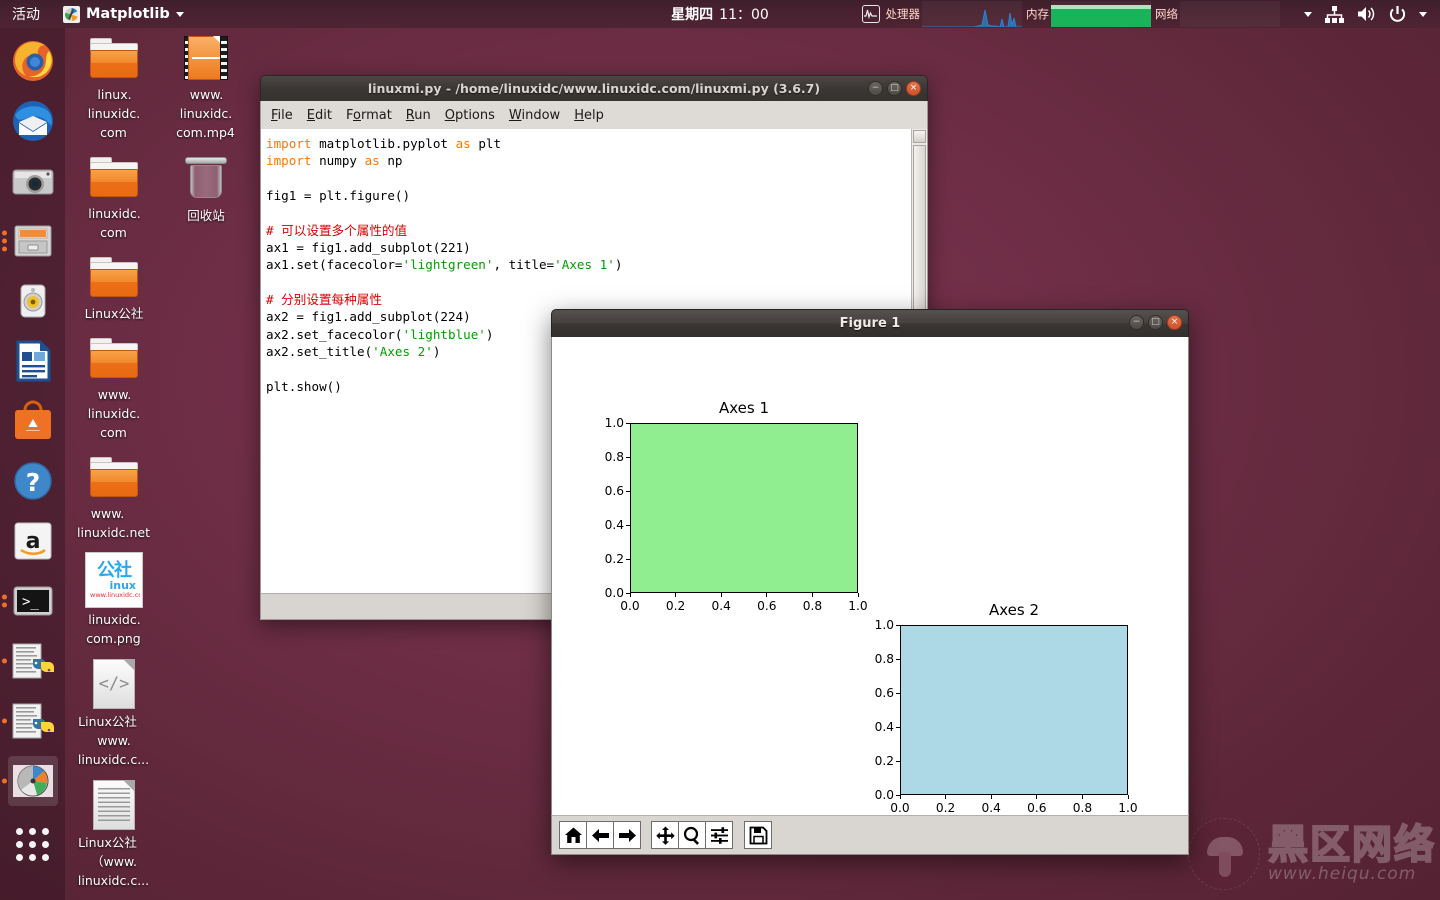 The width and height of the screenshot is (1440, 900). I want to click on desktop-icon-mp4: www. linuxidc. com.mp4, so click(206, 86).